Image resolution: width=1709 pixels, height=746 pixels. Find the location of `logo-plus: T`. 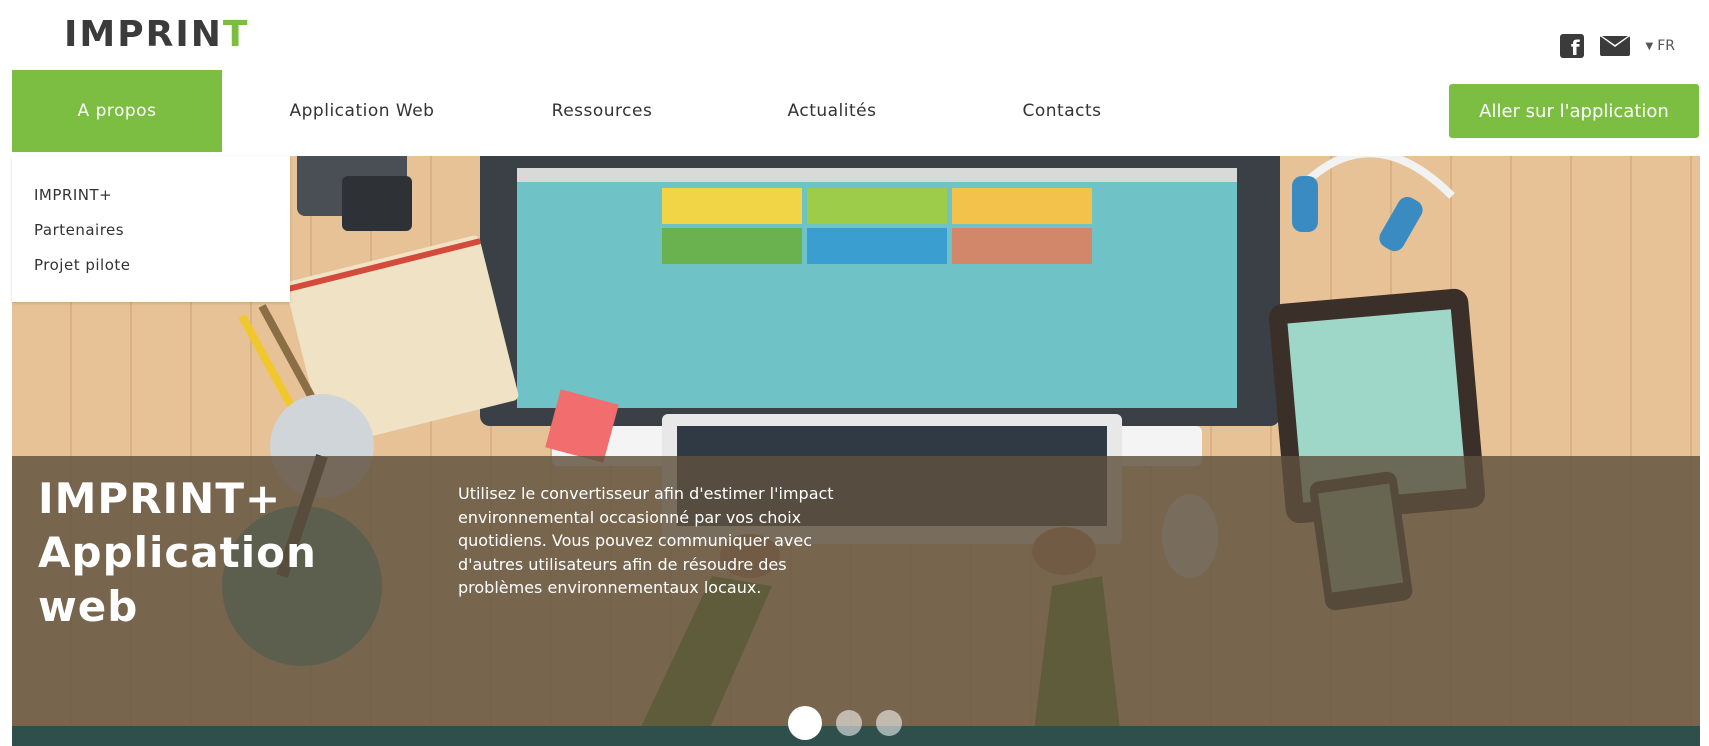

logo-plus: T is located at coordinates (236, 34).